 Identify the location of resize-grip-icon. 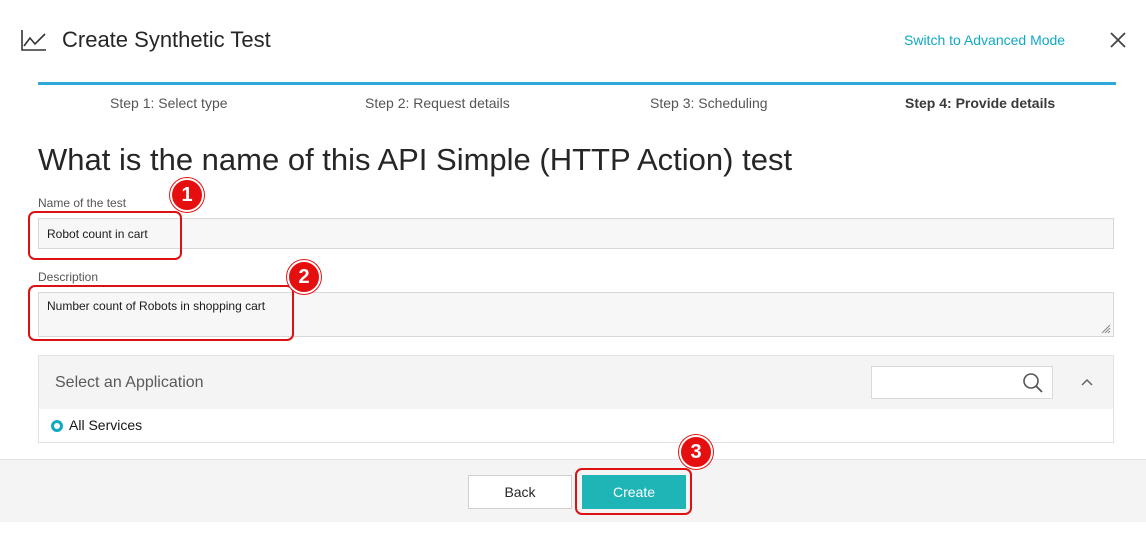
(1106, 329).